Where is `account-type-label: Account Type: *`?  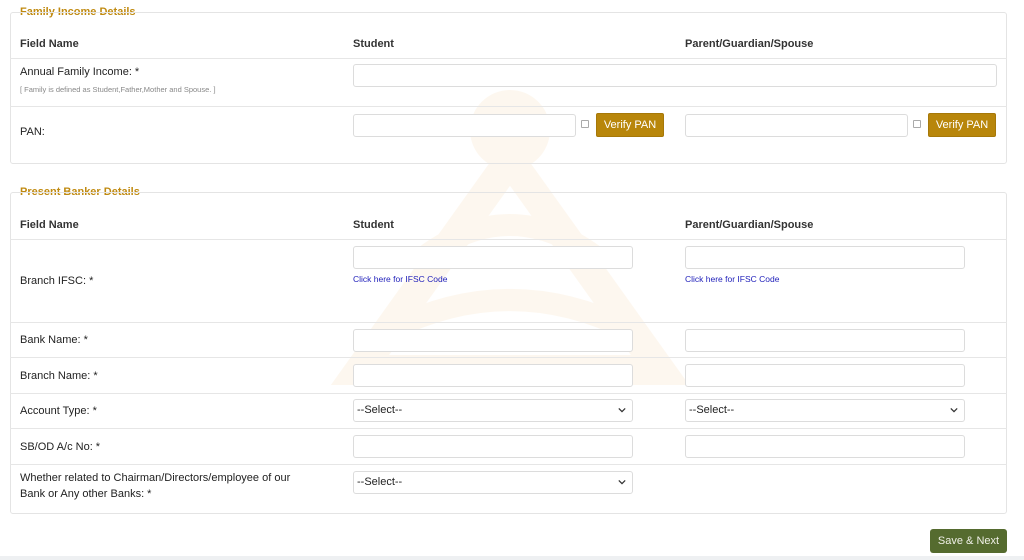 account-type-label: Account Type: * is located at coordinates (58, 411).